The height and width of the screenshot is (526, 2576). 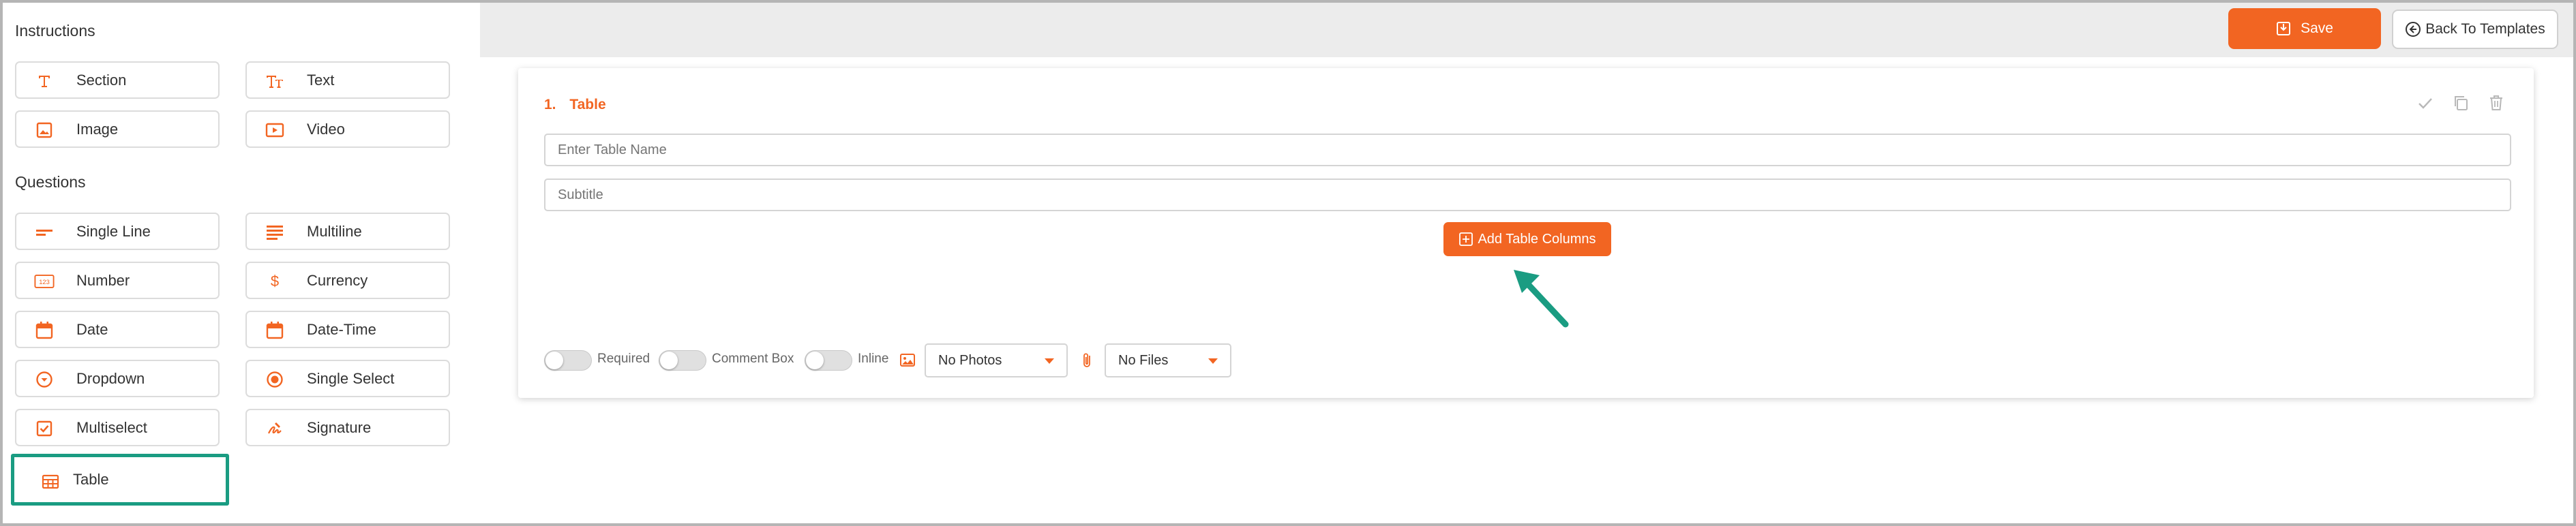 What do you see at coordinates (970, 360) in the screenshot?
I see `photos-select-value: No Photos` at bounding box center [970, 360].